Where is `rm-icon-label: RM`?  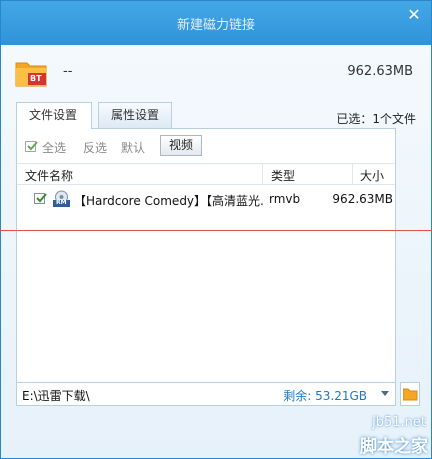
rm-icon-label: RM is located at coordinates (61, 202).